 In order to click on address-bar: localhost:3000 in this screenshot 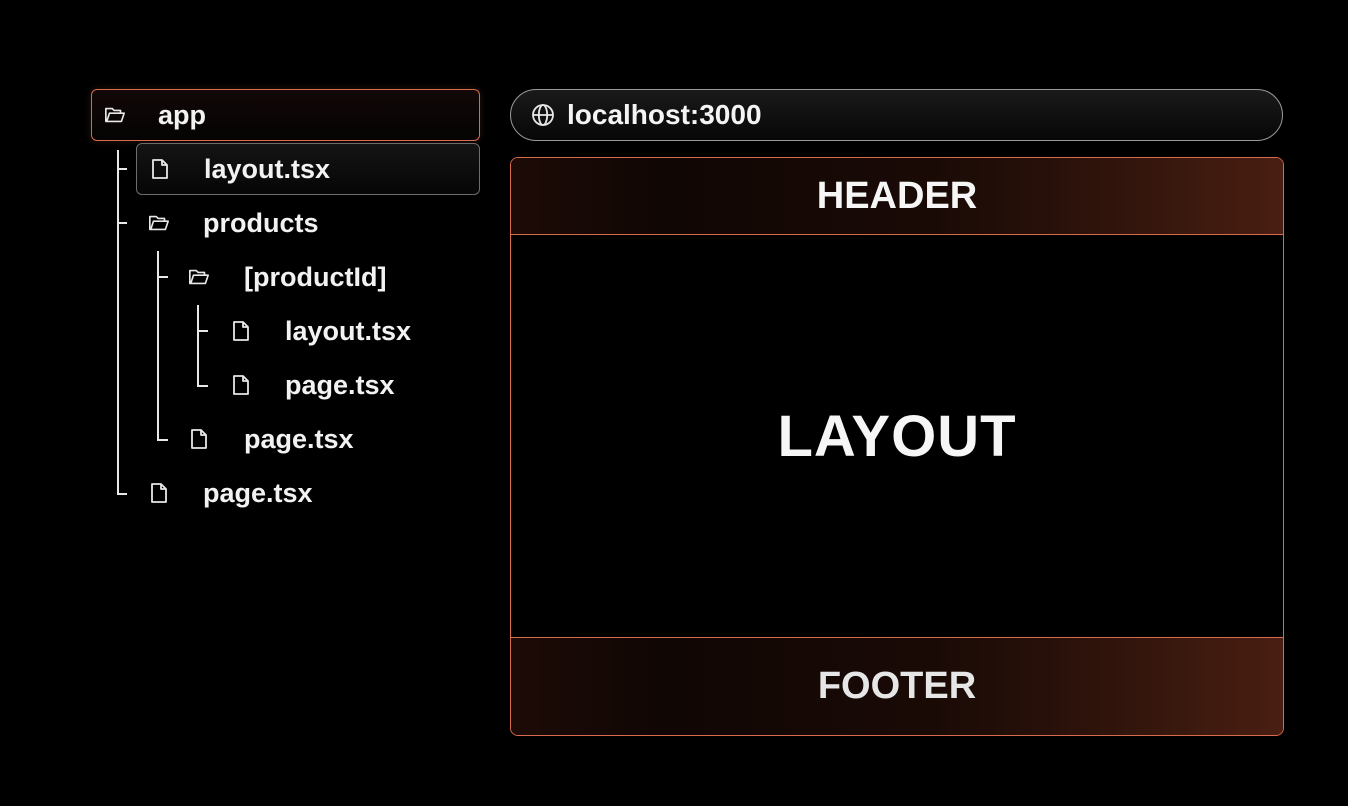, I will do `click(896, 115)`.